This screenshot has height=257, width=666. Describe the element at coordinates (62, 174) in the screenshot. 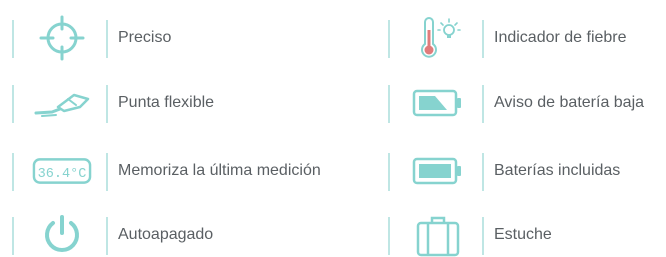

I see `lcd-display-text: 36.4°C` at that location.